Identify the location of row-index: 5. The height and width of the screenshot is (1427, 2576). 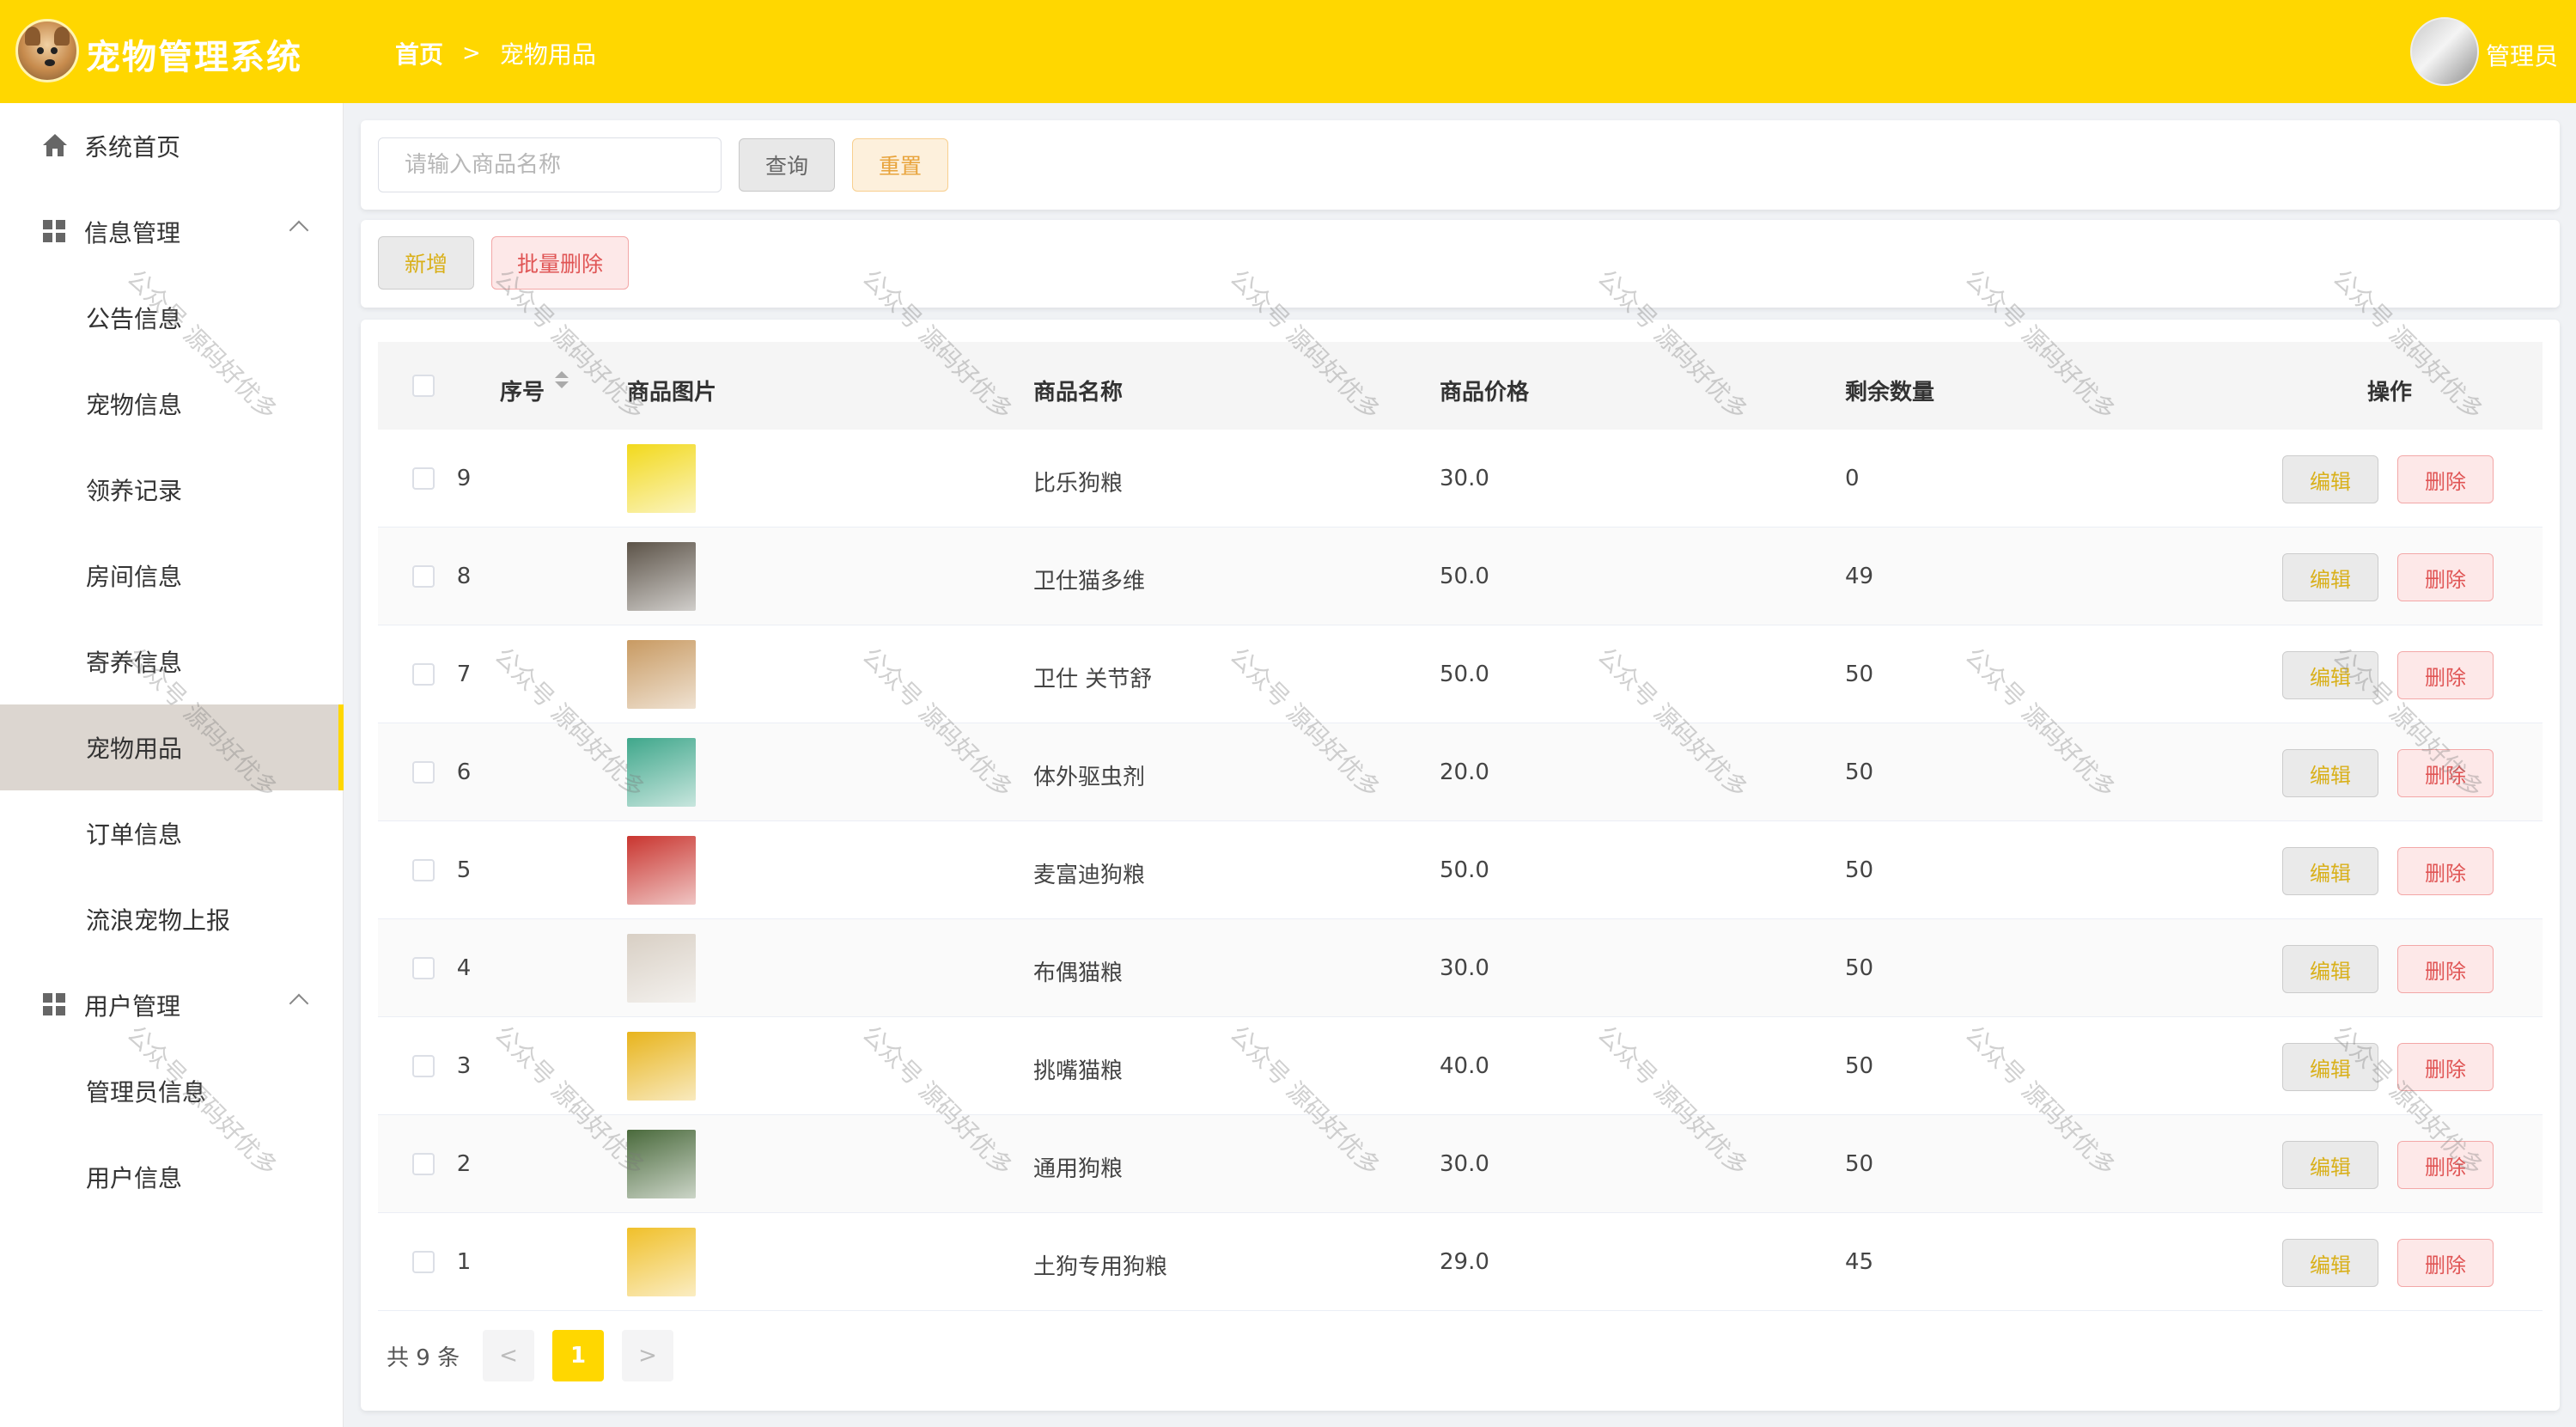
(464, 870).